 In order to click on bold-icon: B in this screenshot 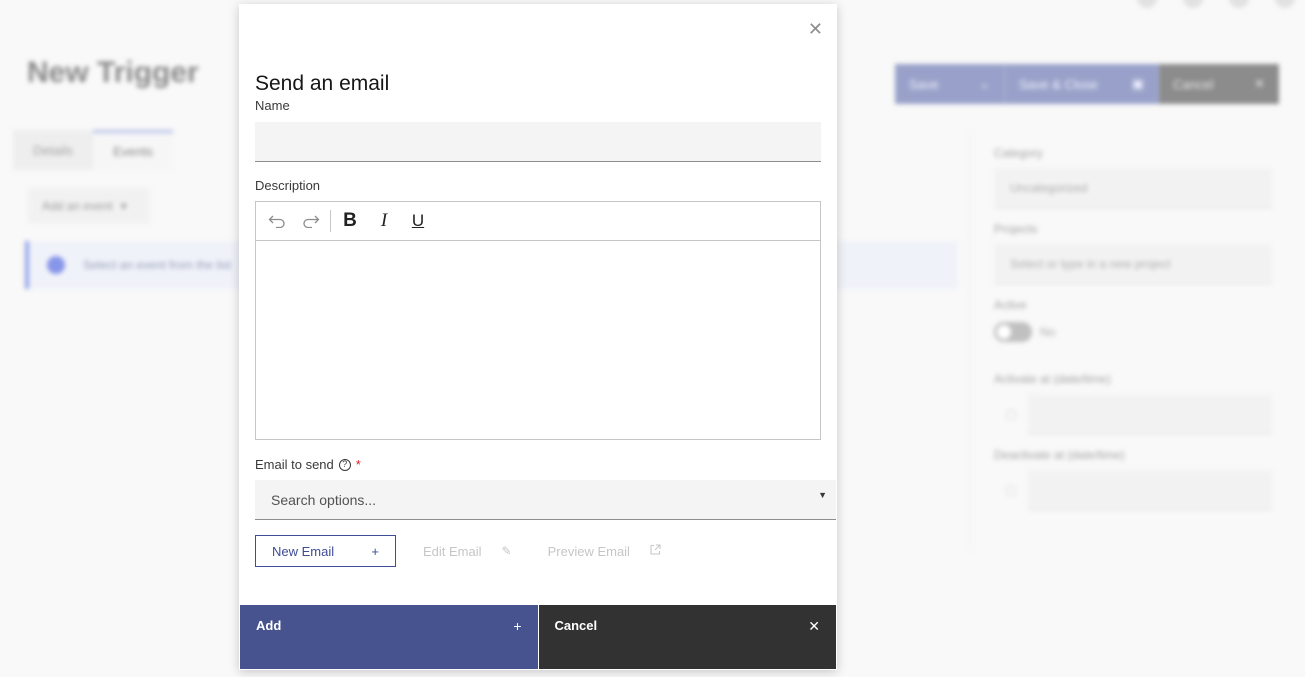, I will do `click(350, 221)`.